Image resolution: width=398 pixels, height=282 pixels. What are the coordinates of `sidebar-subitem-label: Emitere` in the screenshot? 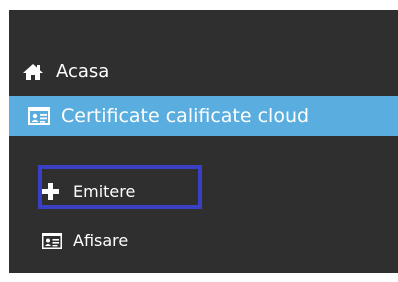 It's located at (104, 191).